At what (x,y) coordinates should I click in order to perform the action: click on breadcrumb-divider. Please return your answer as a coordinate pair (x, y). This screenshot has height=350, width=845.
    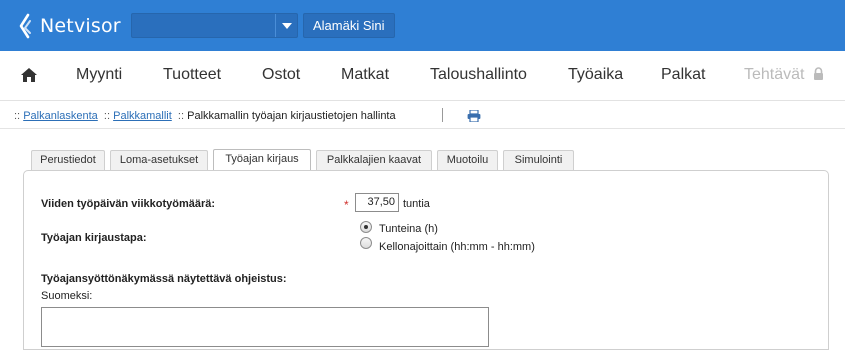
    Looking at the image, I should click on (442, 115).